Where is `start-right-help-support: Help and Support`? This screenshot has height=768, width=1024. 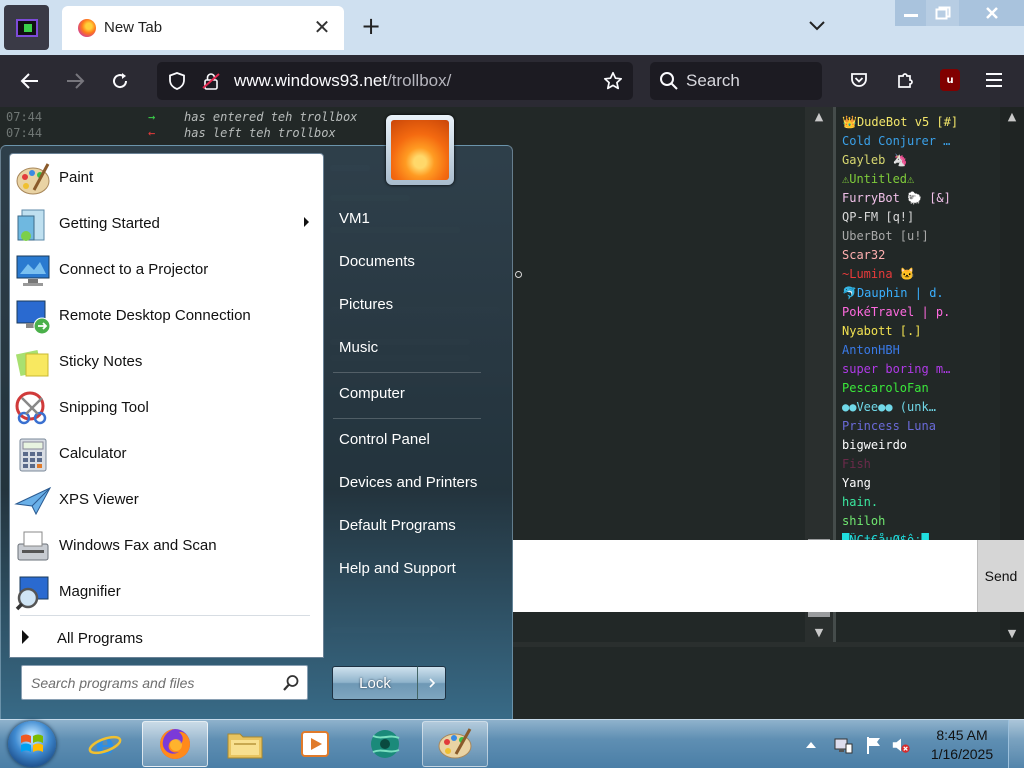
start-right-help-support: Help and Support is located at coordinates (418, 569).